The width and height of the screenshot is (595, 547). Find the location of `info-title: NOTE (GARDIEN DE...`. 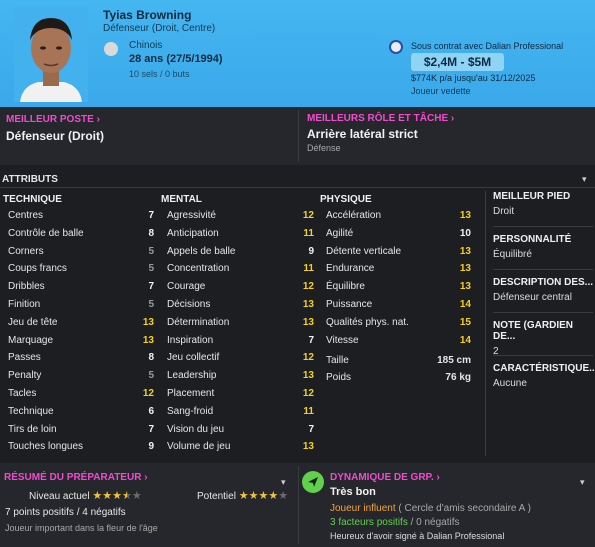

info-title: NOTE (GARDIEN DE... is located at coordinates (533, 331).